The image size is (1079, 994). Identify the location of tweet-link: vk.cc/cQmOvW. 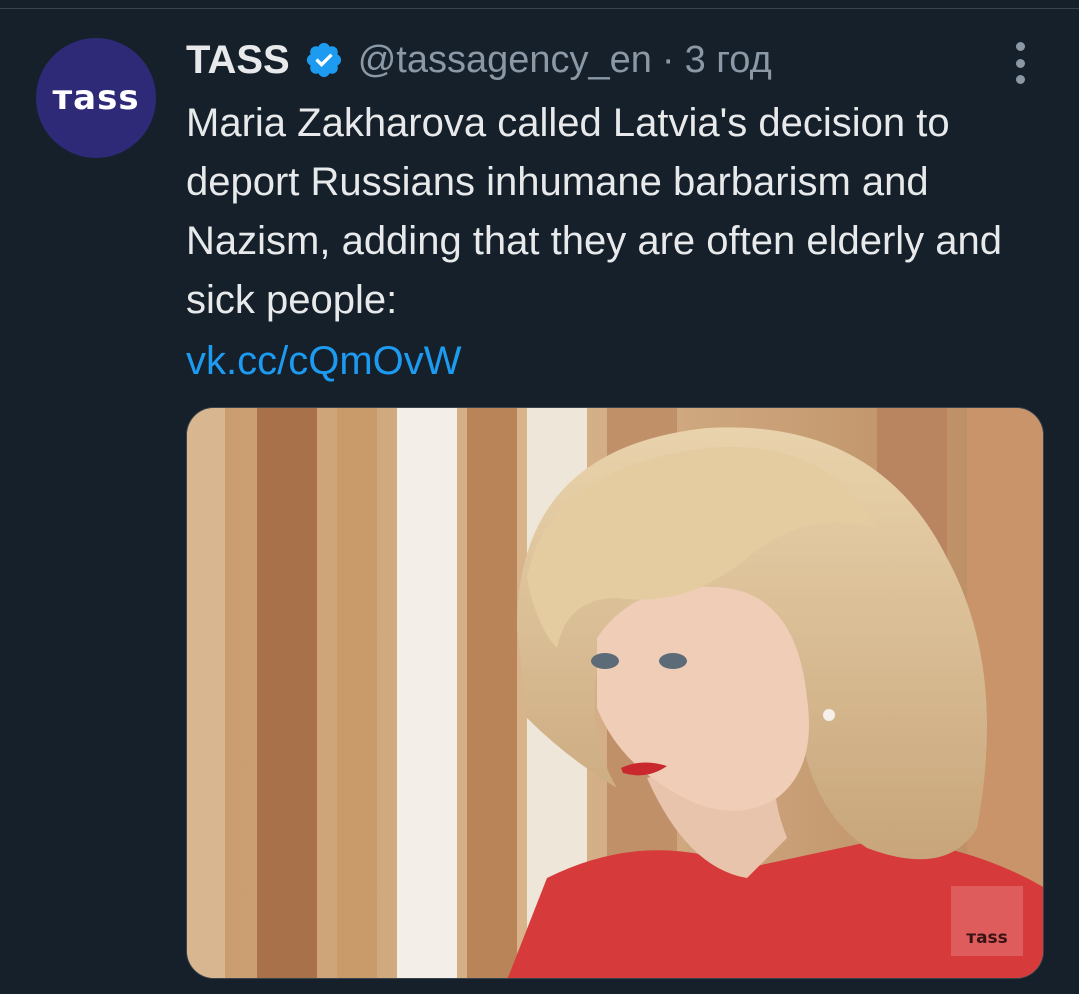
(324, 361).